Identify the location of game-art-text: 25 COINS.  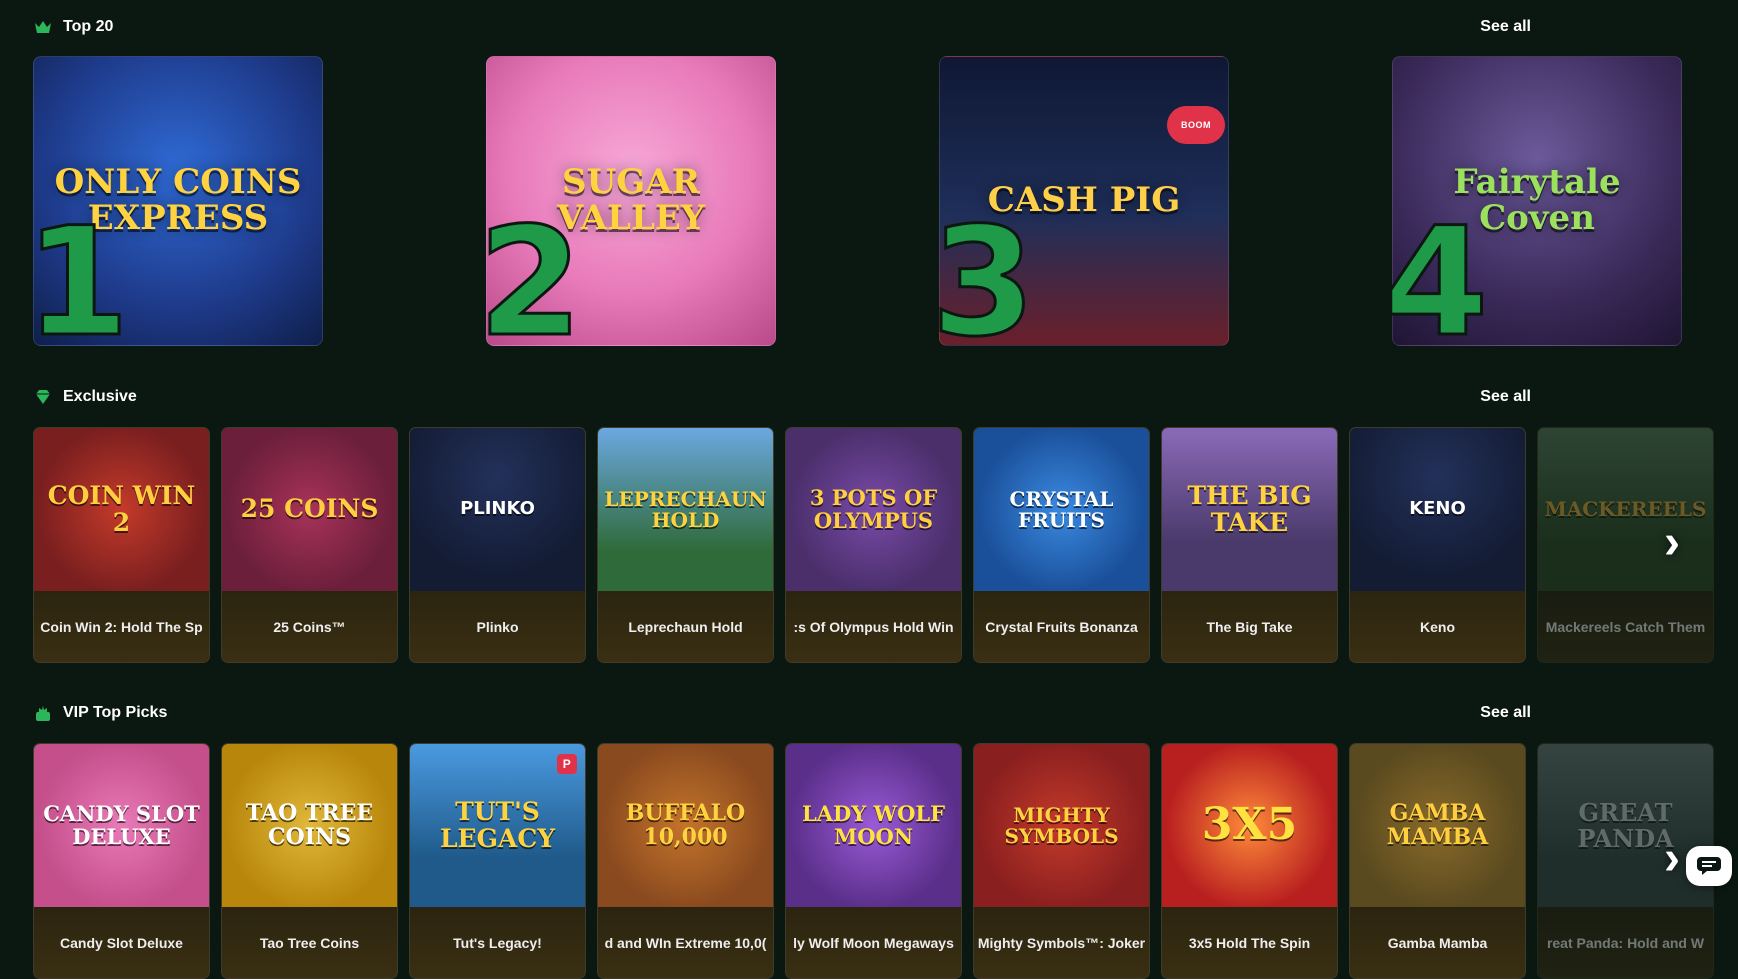
(309, 509).